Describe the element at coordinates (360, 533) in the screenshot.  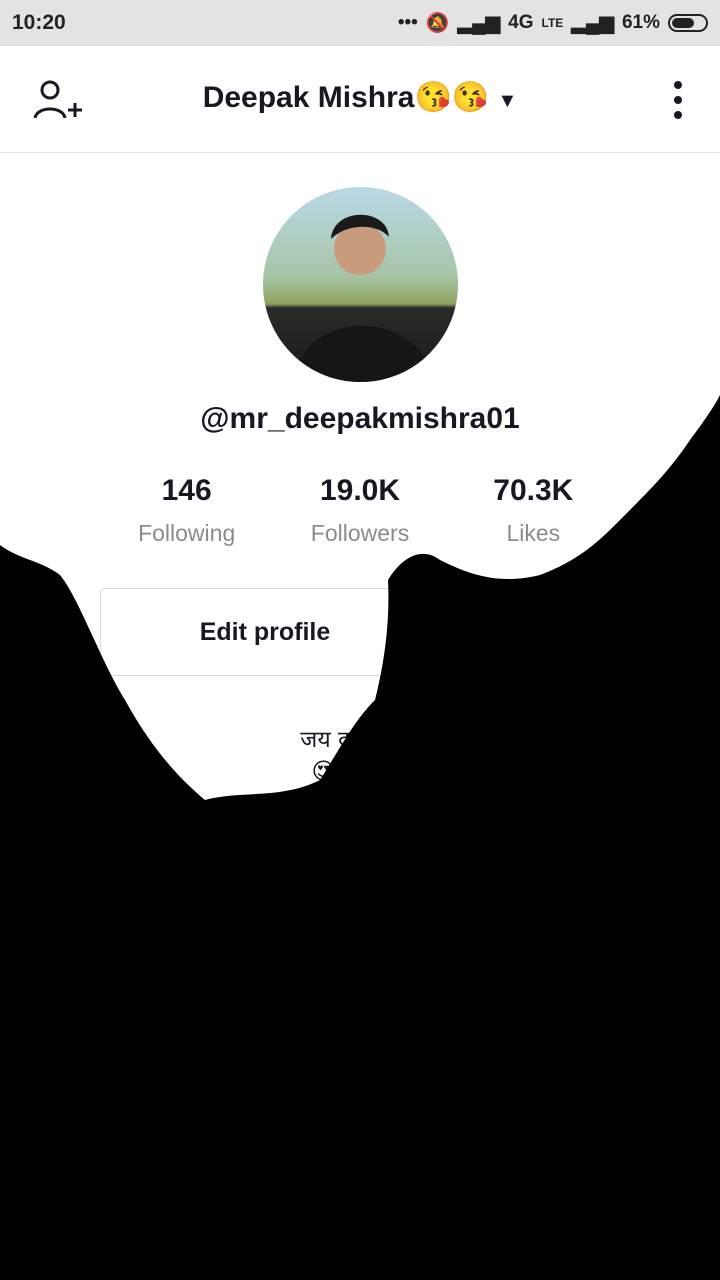
I see `stat-label: Followers` at that location.